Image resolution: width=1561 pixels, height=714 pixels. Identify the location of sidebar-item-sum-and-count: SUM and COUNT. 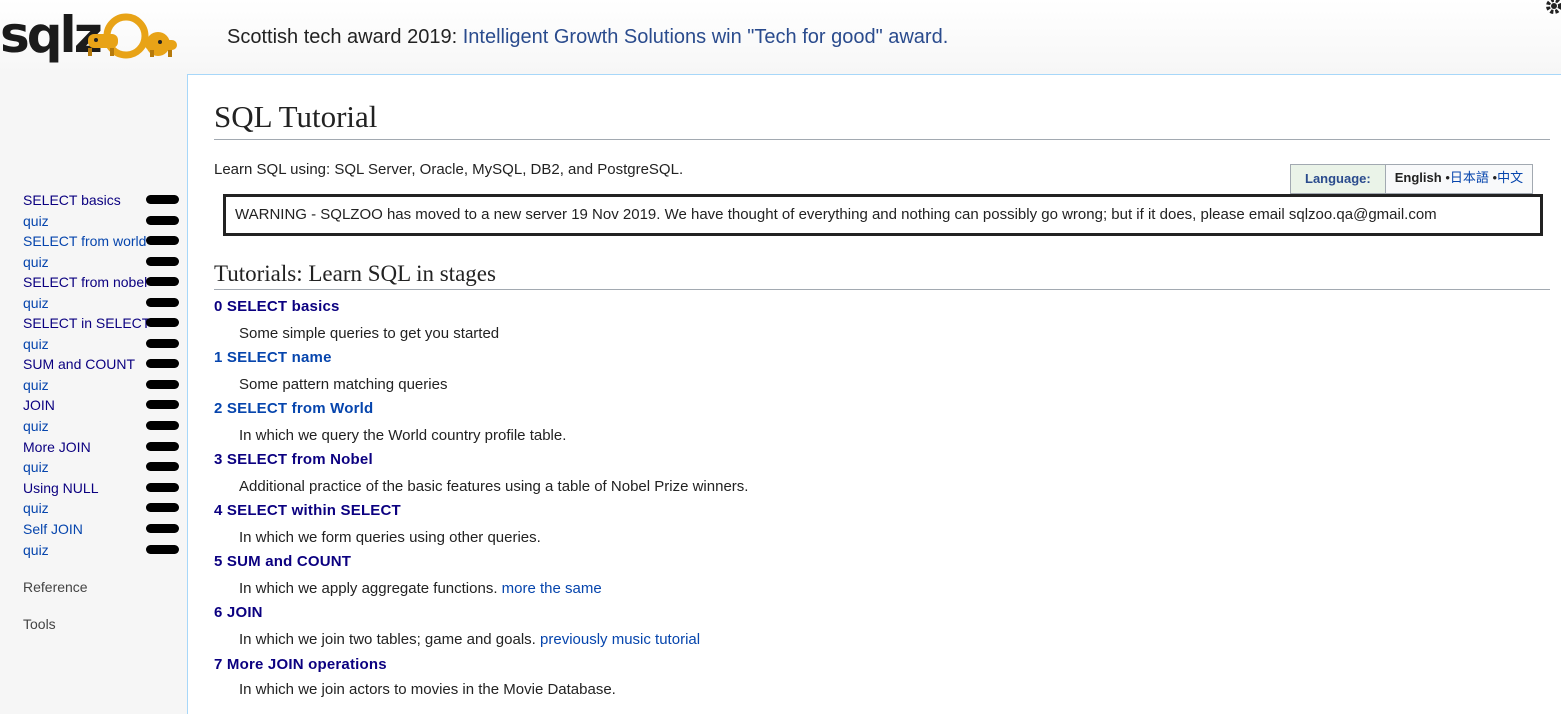
(101, 364).